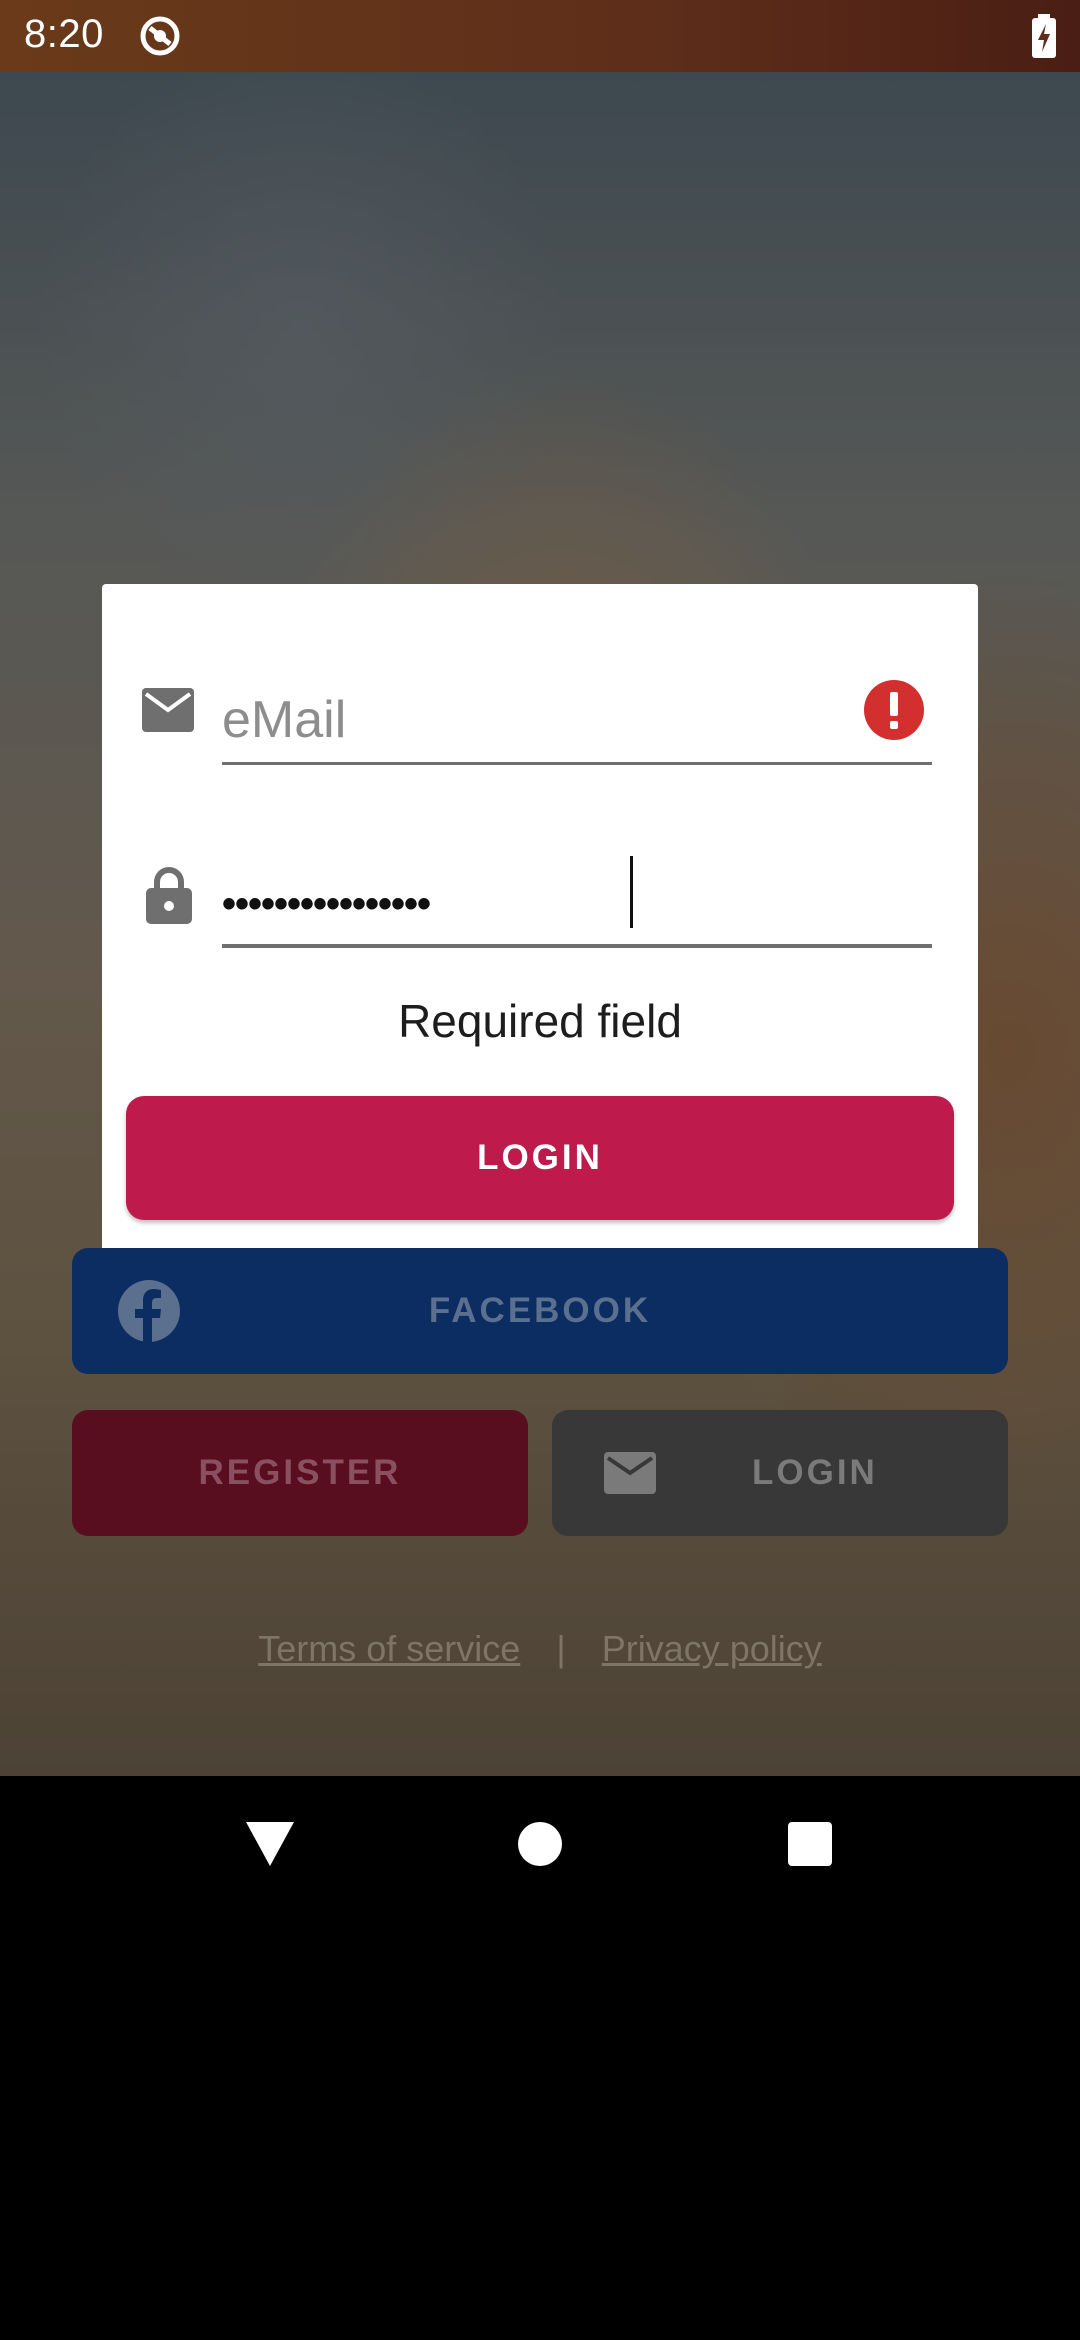 Image resolution: width=1080 pixels, height=2340 pixels. I want to click on privacy-policy-link: Privacy policy, so click(712, 1648).